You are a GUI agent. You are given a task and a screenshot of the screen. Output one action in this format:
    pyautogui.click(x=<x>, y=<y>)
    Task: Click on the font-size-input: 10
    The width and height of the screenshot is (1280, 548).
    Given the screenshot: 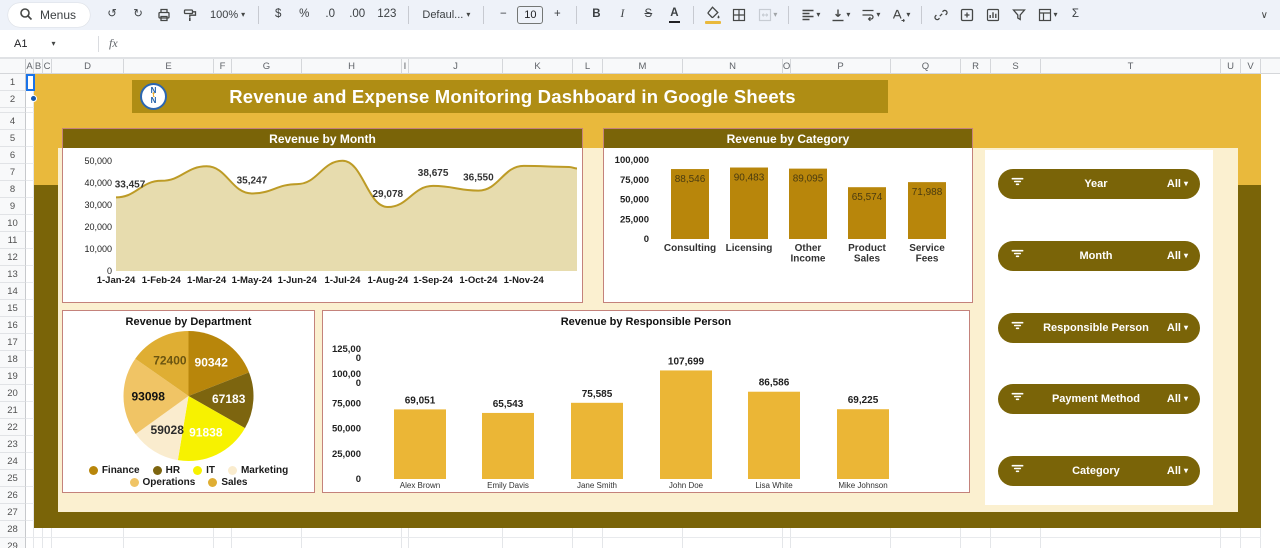 What is the action you would take?
    pyautogui.click(x=530, y=15)
    